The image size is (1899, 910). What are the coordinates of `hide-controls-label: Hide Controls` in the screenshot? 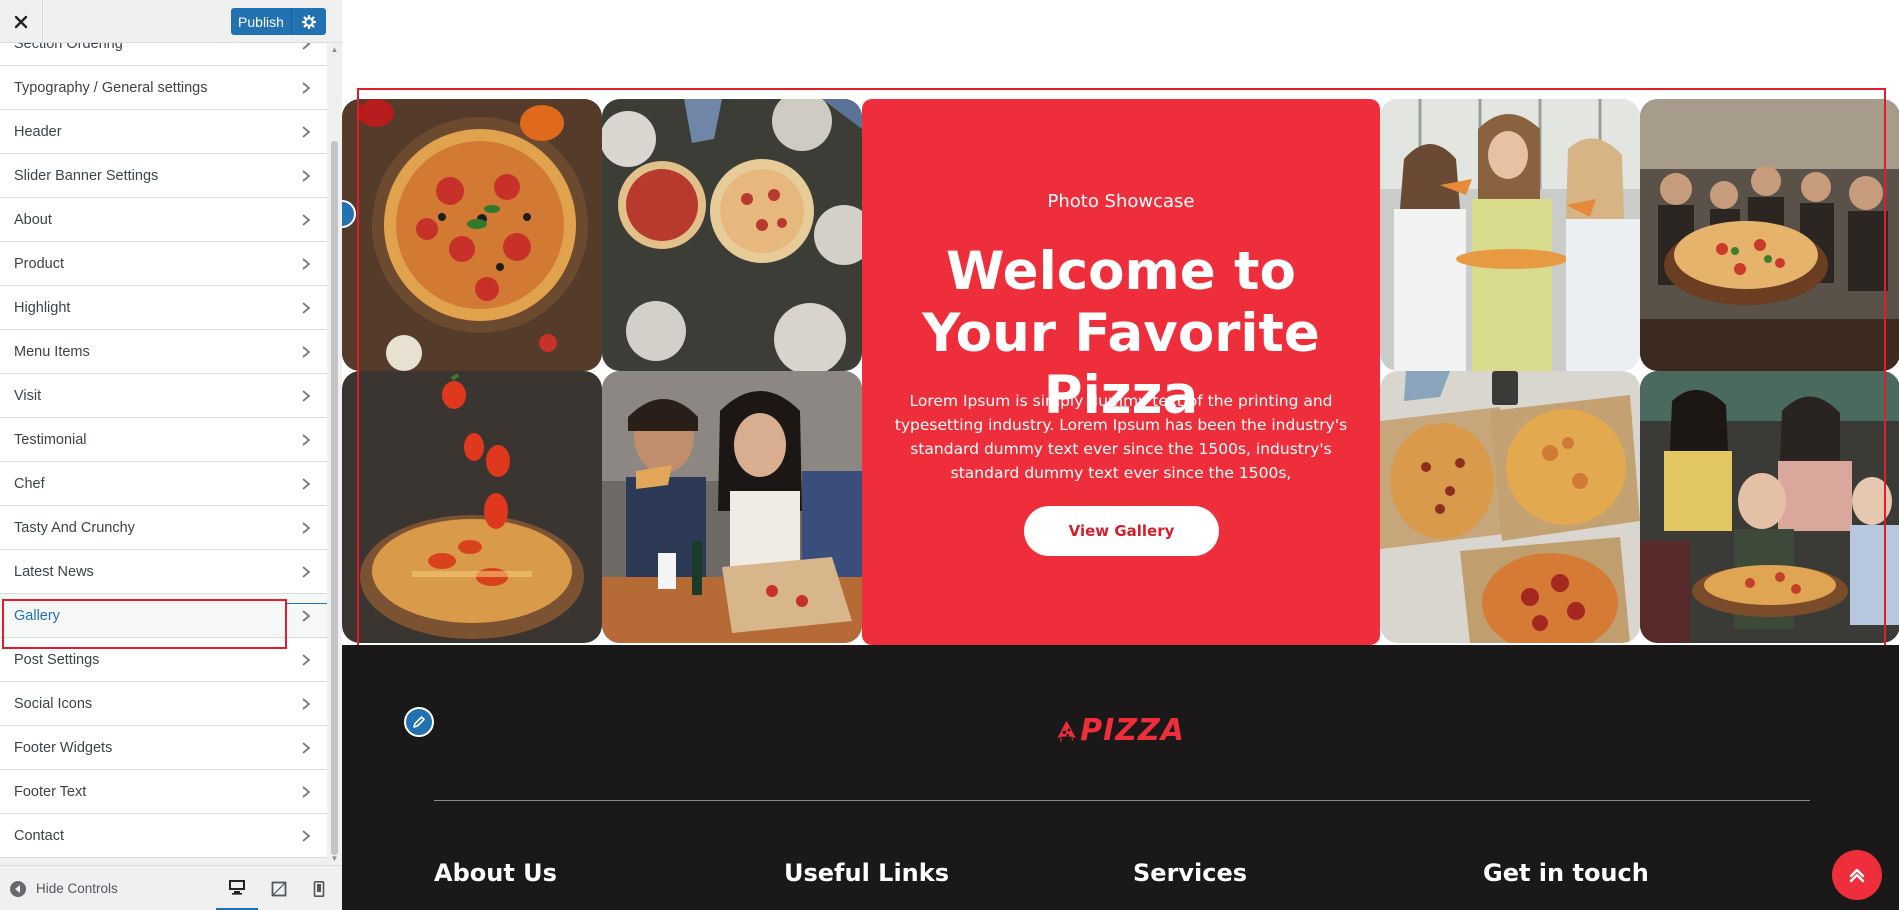 It's located at (77, 888).